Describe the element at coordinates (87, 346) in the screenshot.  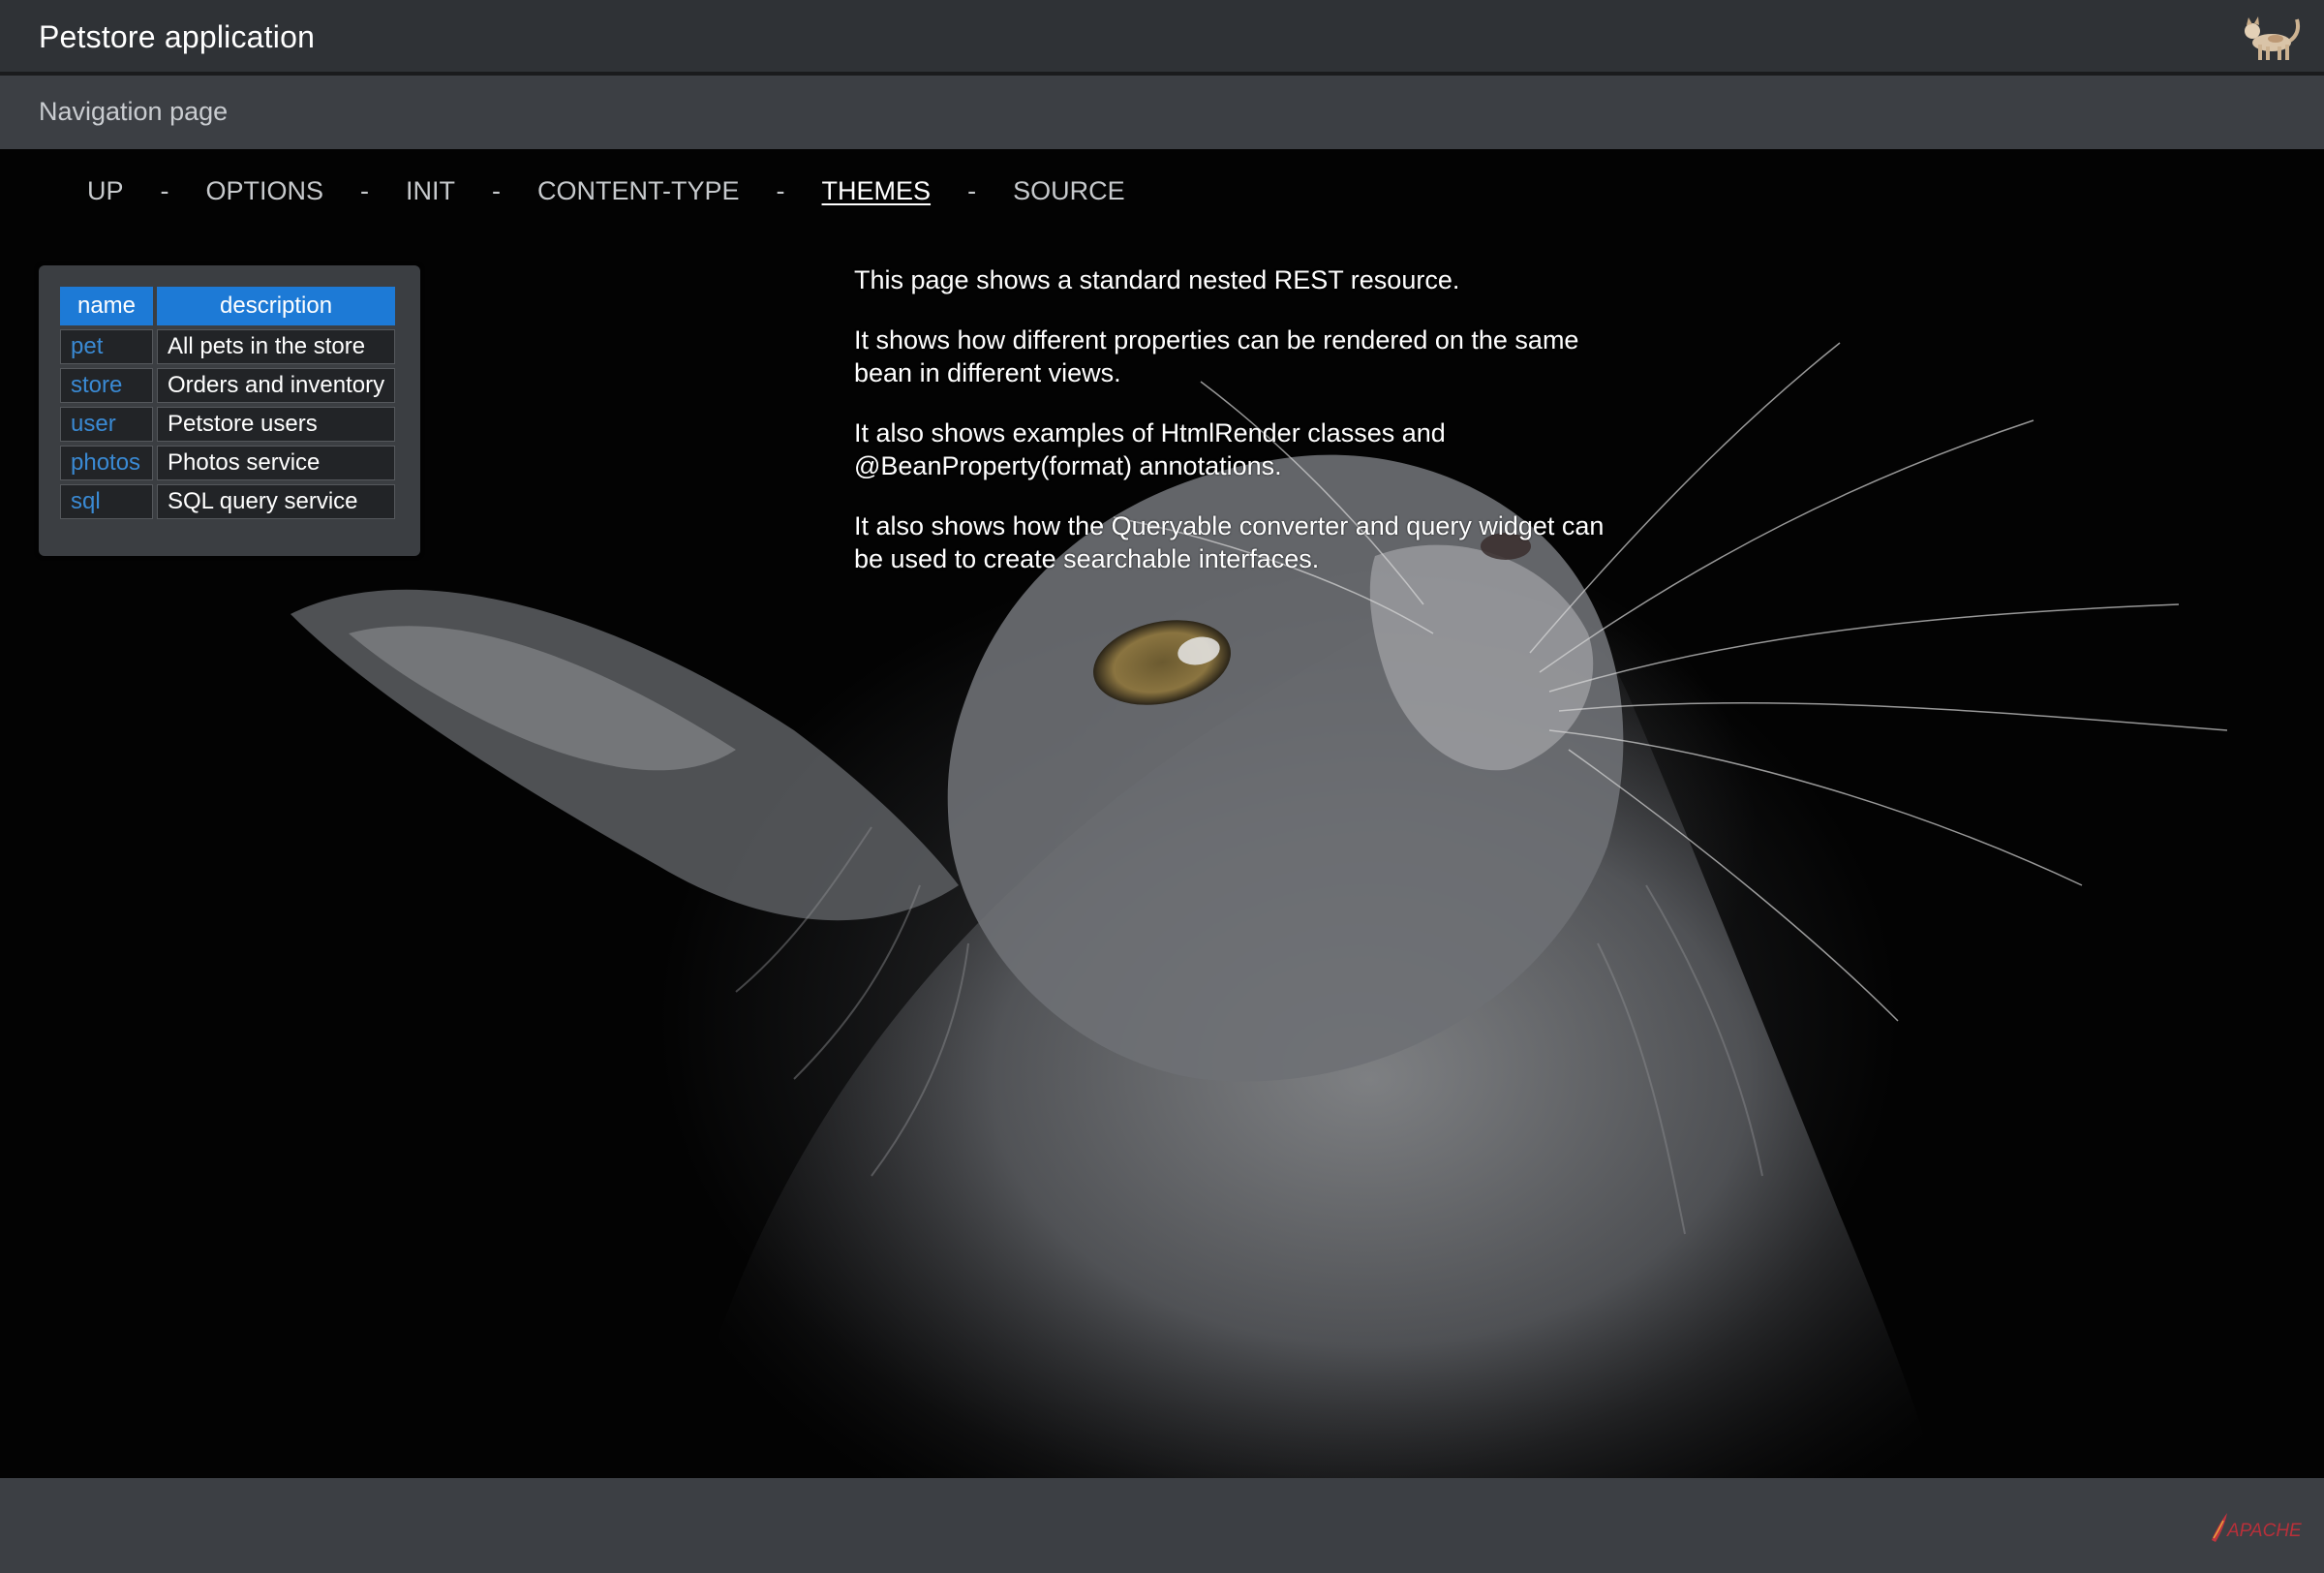
I see `resource-link-pet: pet` at that location.